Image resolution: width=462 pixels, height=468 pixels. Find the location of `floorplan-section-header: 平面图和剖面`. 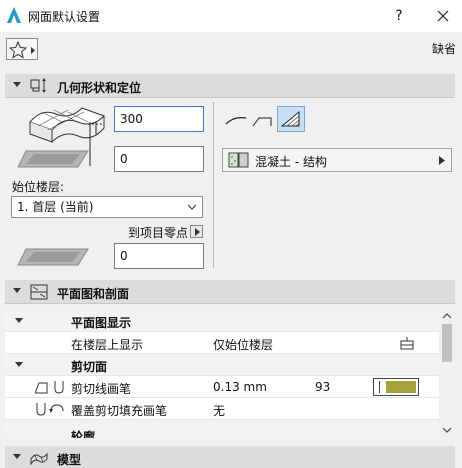

floorplan-section-header: 平面图和剖面 is located at coordinates (230, 292).